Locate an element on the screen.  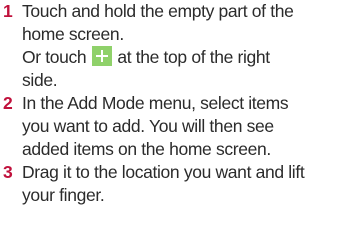
plus-icon is located at coordinates (101, 56).